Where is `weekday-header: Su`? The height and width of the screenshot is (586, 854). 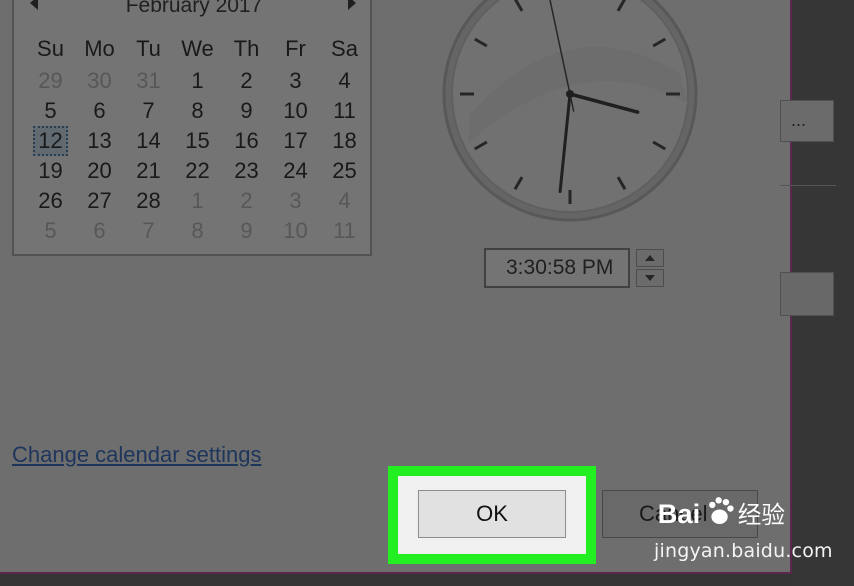 weekday-header: Su is located at coordinates (50, 48).